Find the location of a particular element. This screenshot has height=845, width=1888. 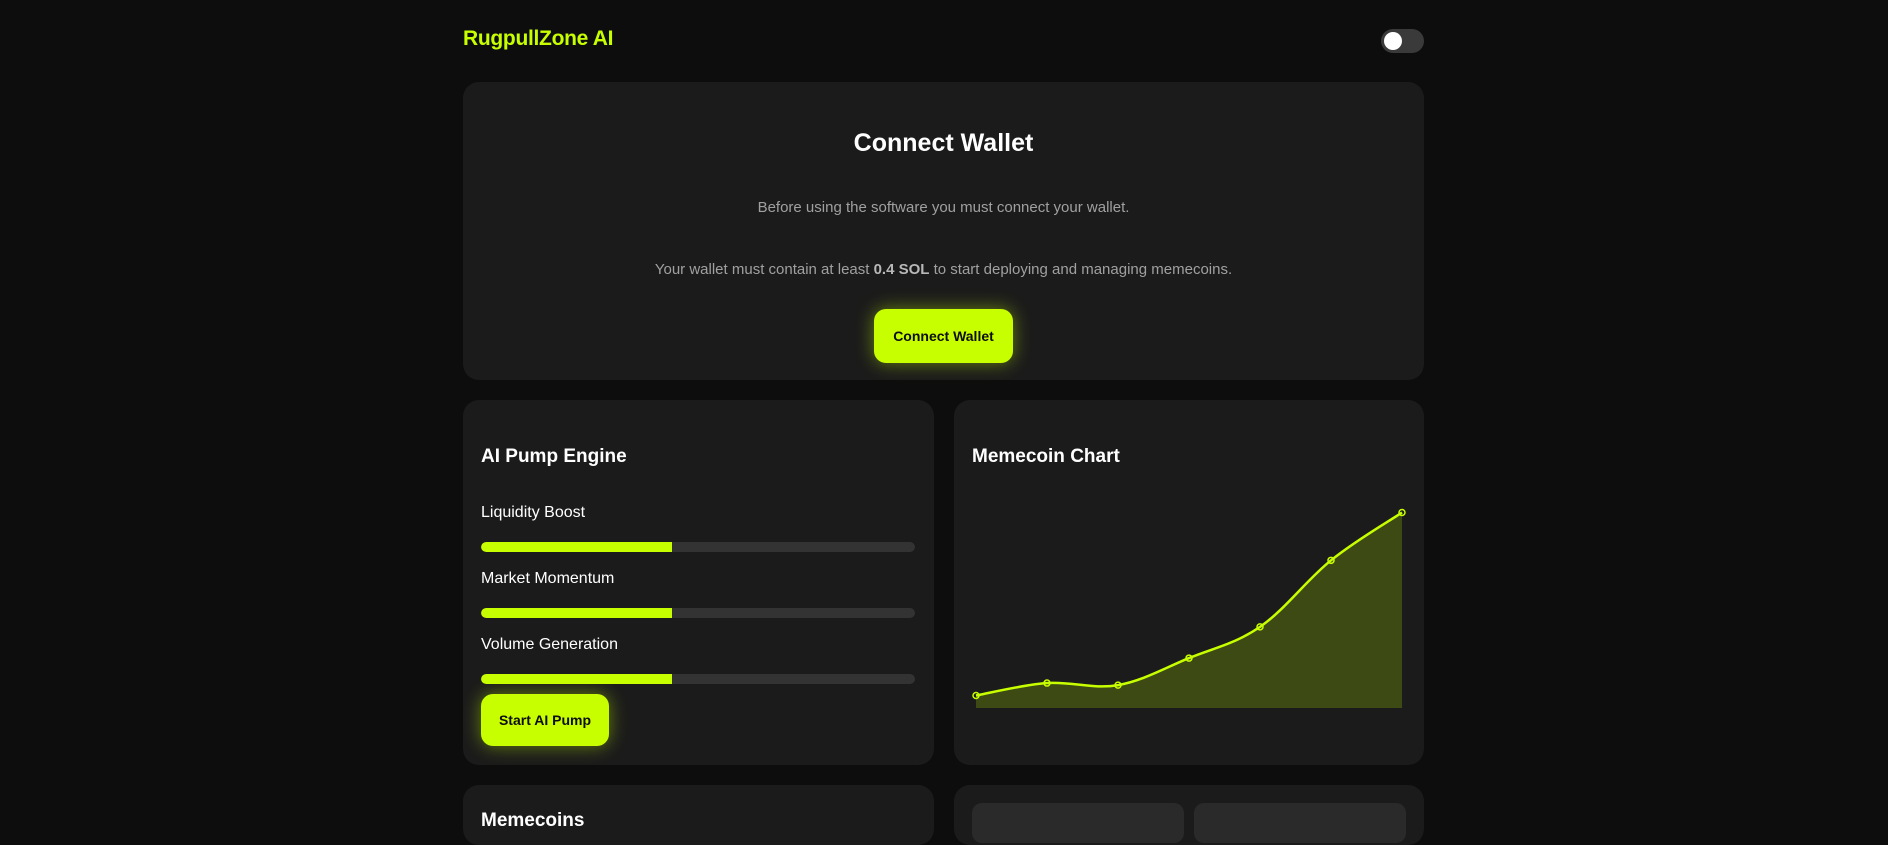

stats-card is located at coordinates (1189, 815).